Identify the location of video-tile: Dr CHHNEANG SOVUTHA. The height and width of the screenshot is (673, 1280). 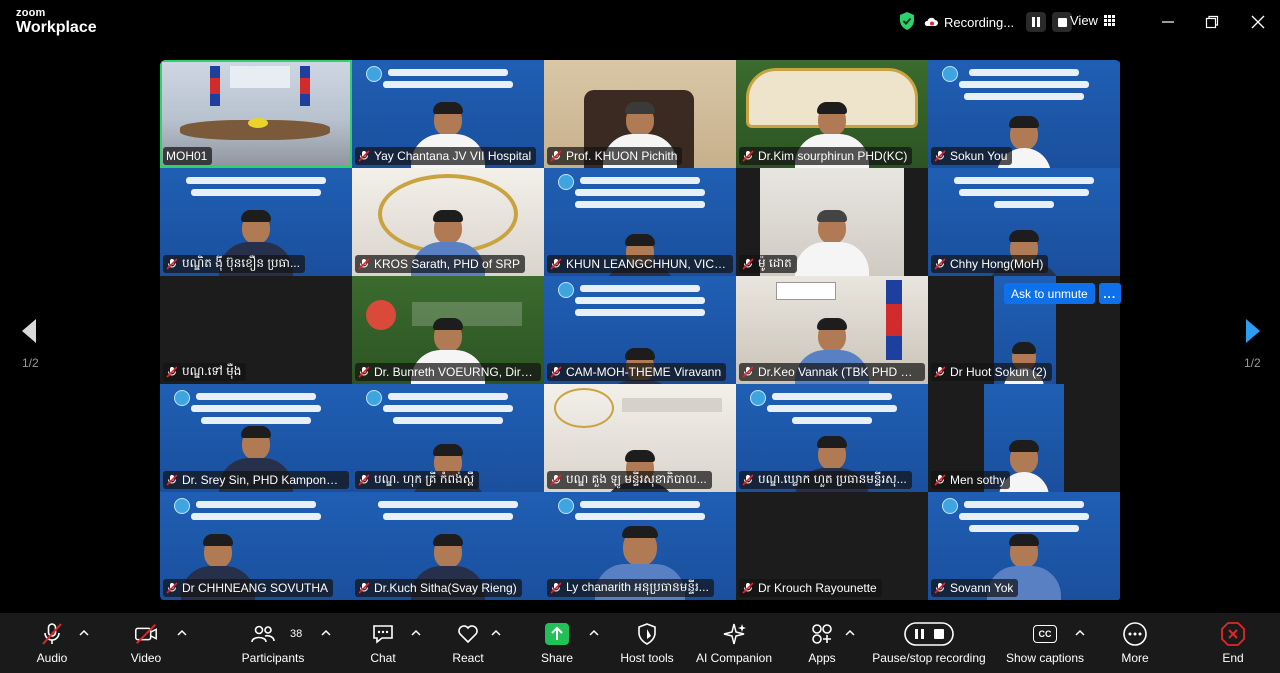
(256, 546).